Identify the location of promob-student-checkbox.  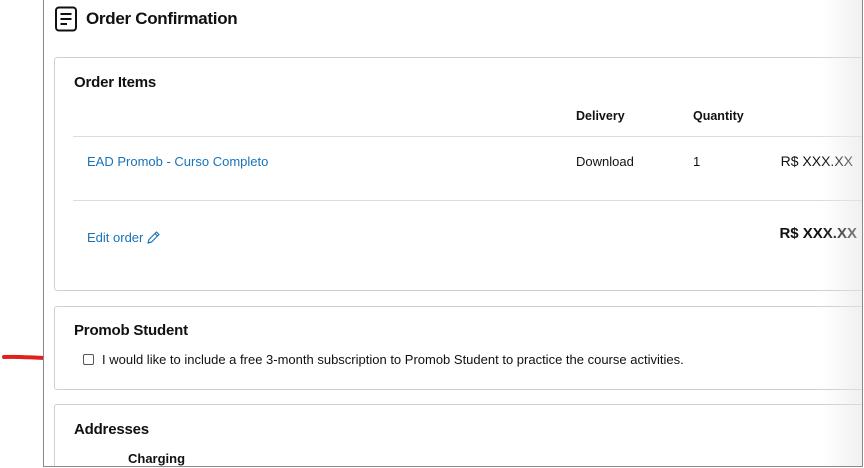
(88, 359).